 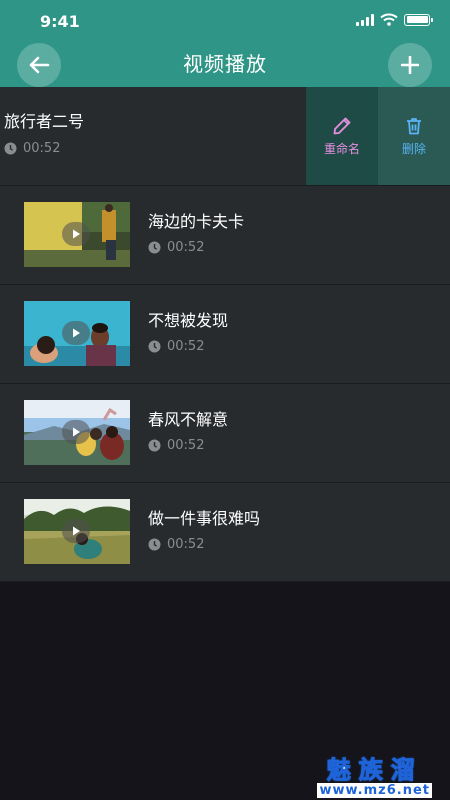 What do you see at coordinates (225, 136) in the screenshot?
I see `list-item-swiped: 旅行者二号 00:52 重命名 删除` at bounding box center [225, 136].